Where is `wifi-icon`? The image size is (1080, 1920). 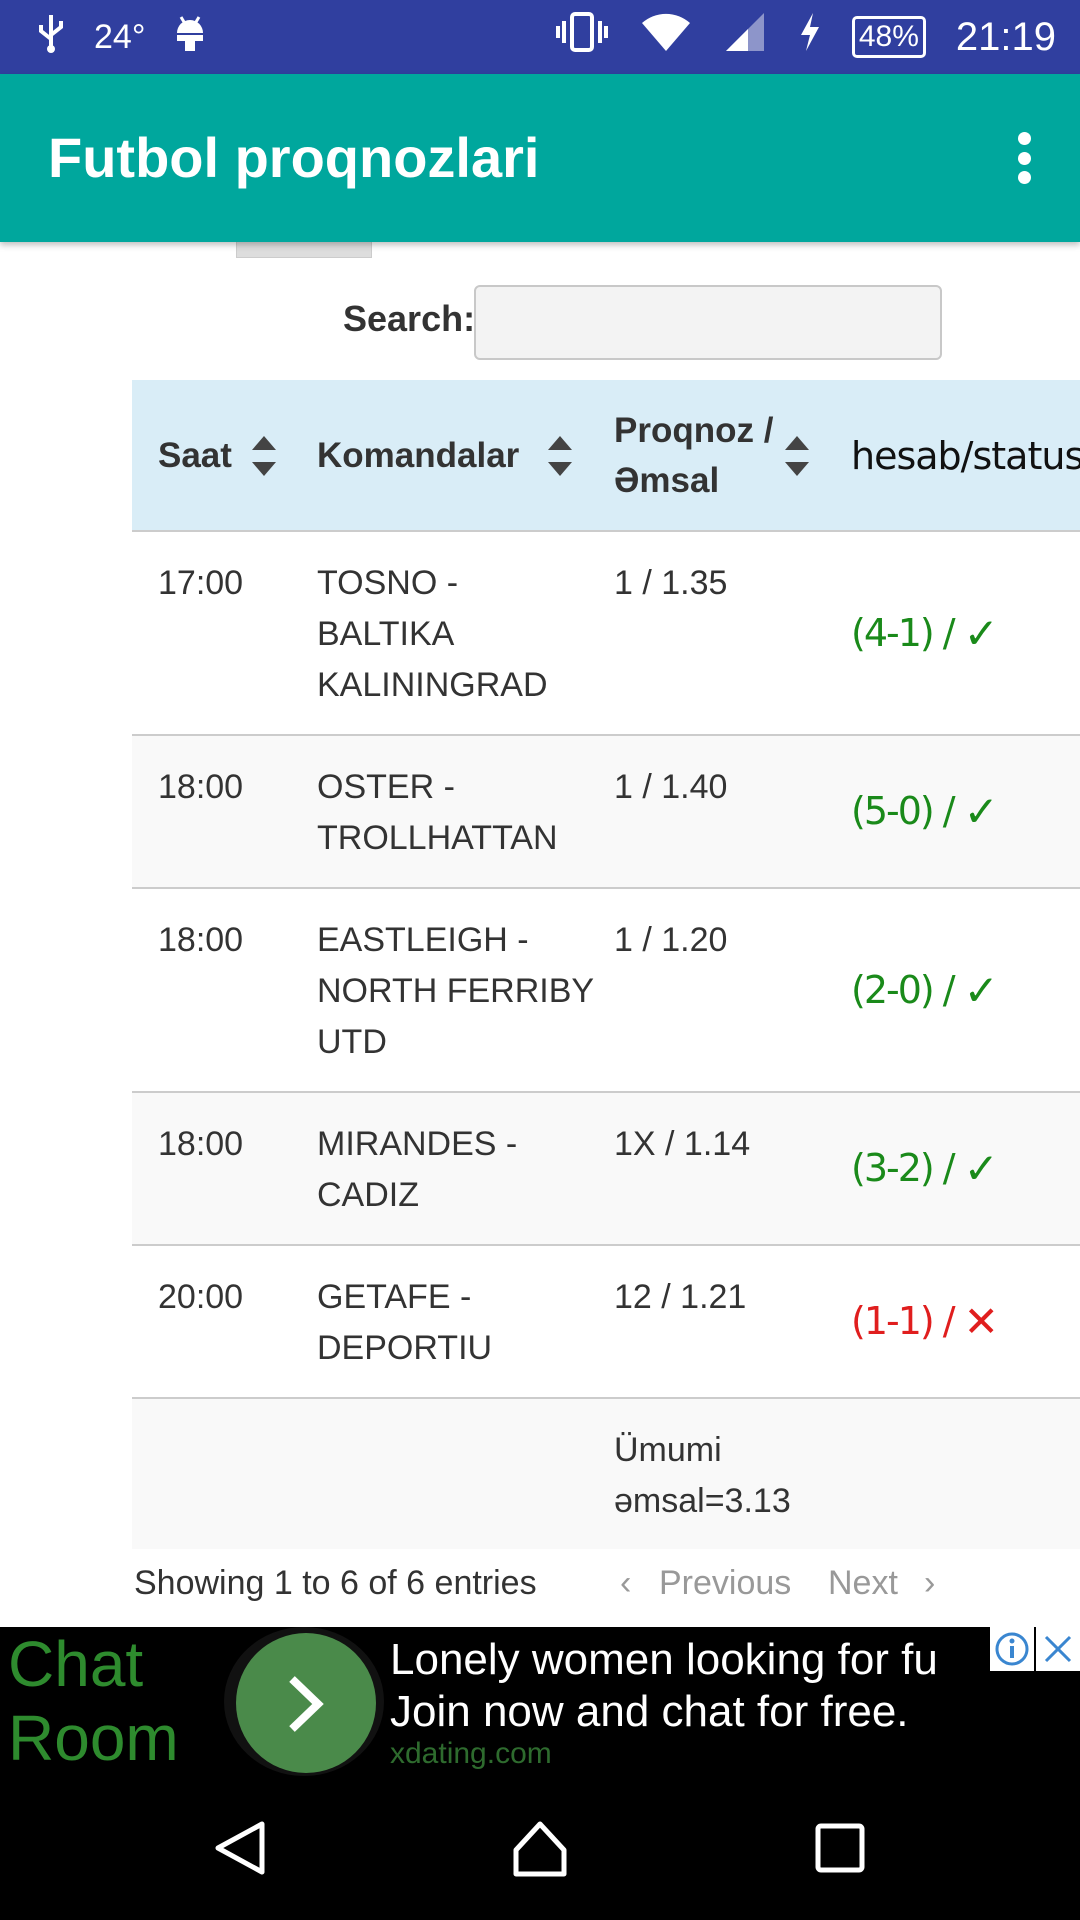
wifi-icon is located at coordinates (666, 37).